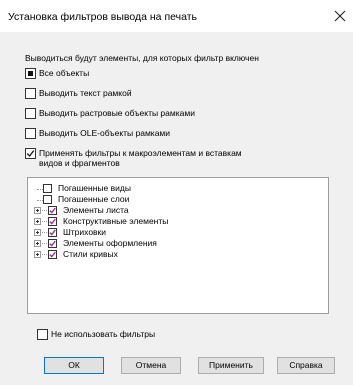 This screenshot has width=353, height=385. Describe the element at coordinates (306, 365) in the screenshot. I see `help-button: Справка` at that location.